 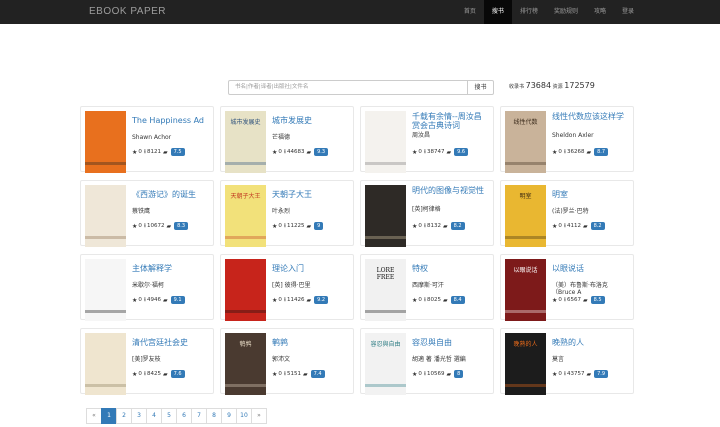 I want to click on book-title-link: 明室, so click(x=590, y=194).